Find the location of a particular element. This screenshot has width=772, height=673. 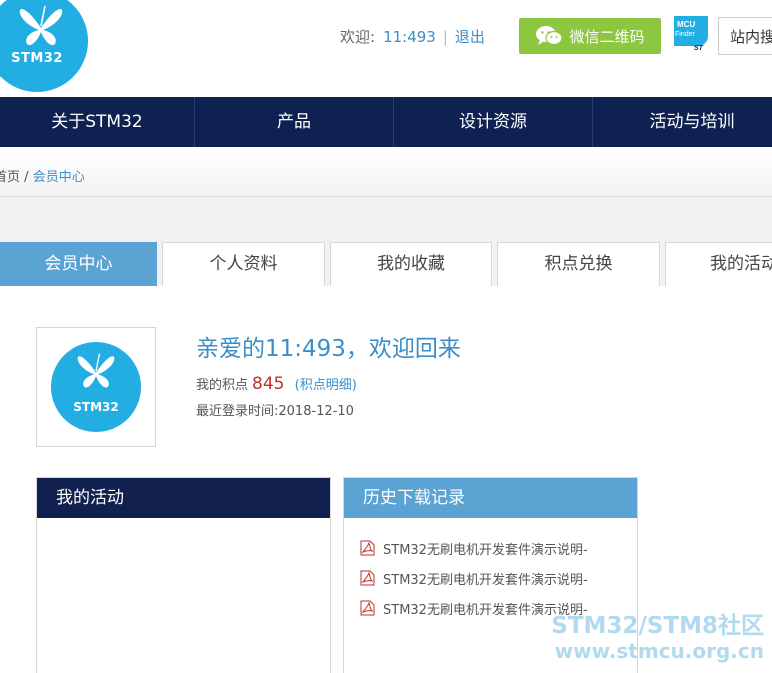

avatar-logo-text: STM32 is located at coordinates (96, 407).